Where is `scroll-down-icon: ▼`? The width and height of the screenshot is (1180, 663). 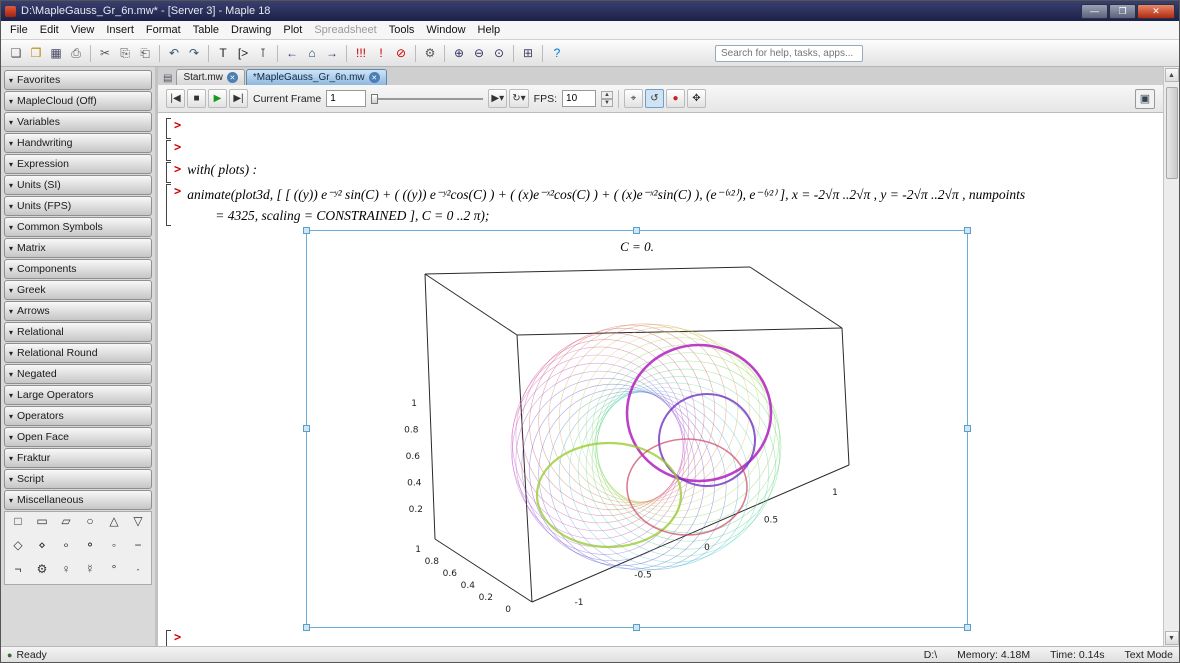
scroll-down-icon: ▼ is located at coordinates (1171, 638).